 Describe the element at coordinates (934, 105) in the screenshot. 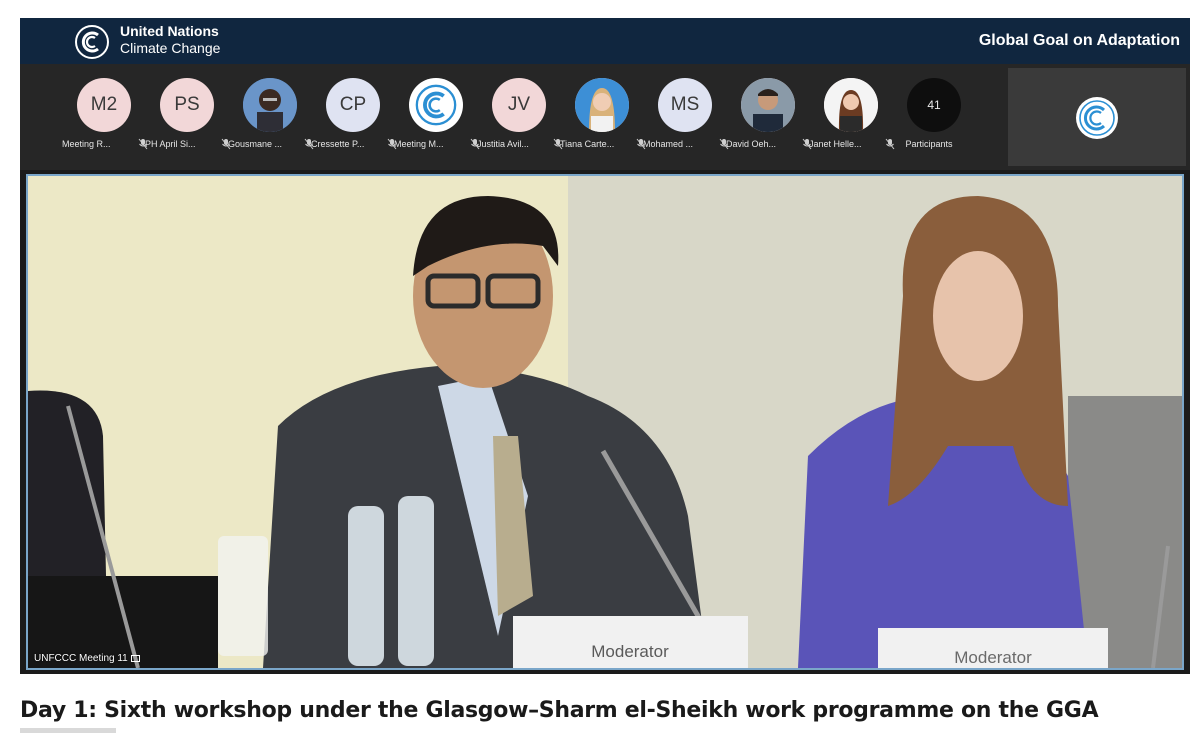

I see `participant-count: 41` at that location.